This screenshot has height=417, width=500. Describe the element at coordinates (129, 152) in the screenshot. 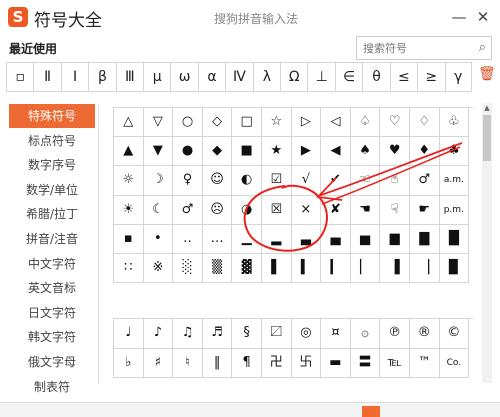

I see `symbol-cell: ▲` at that location.